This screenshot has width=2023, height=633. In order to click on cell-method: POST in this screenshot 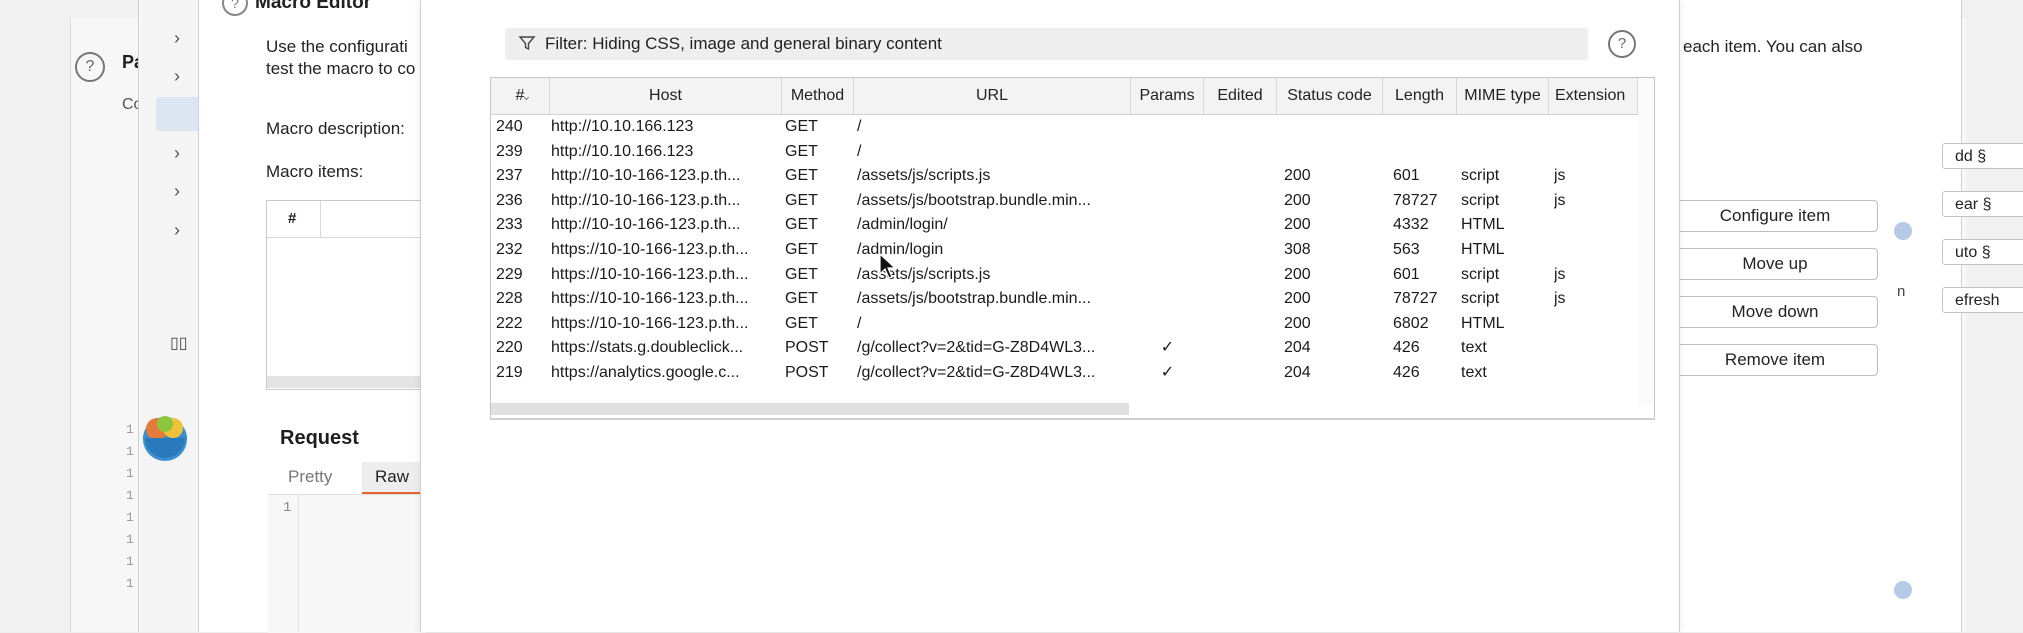, I will do `click(807, 372)`.